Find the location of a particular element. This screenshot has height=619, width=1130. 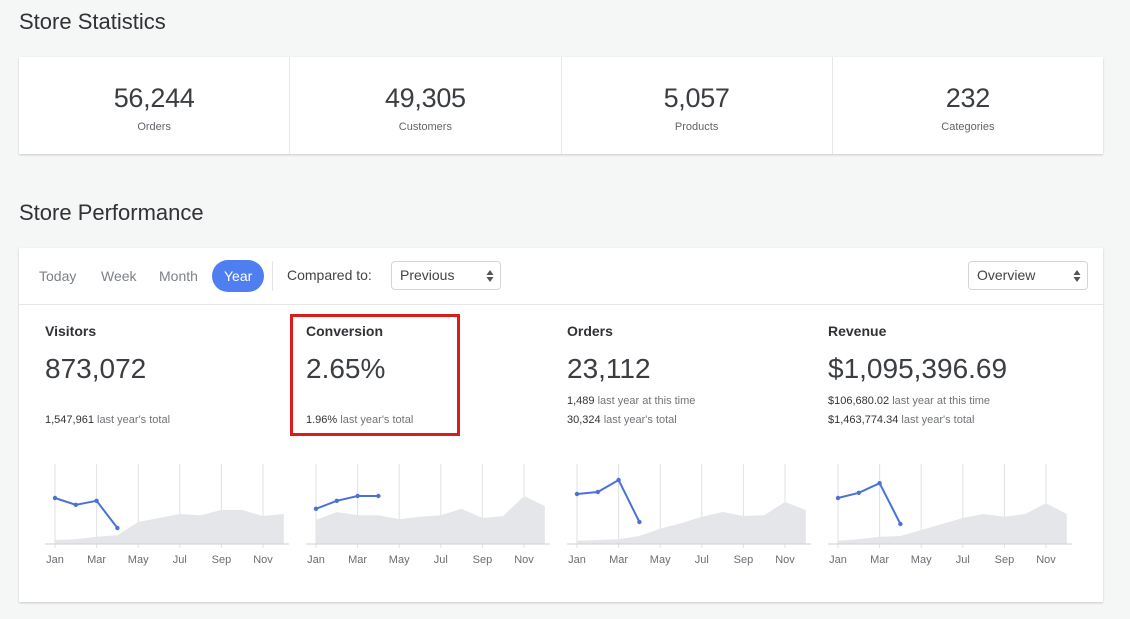

chart-orders: Jan Mar May Jul Sep Nov is located at coordinates (689, 515).